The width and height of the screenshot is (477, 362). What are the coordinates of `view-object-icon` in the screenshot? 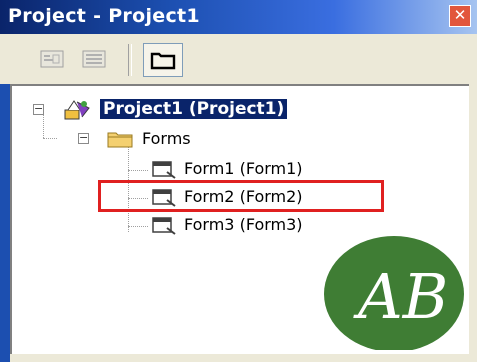 It's located at (94, 59).